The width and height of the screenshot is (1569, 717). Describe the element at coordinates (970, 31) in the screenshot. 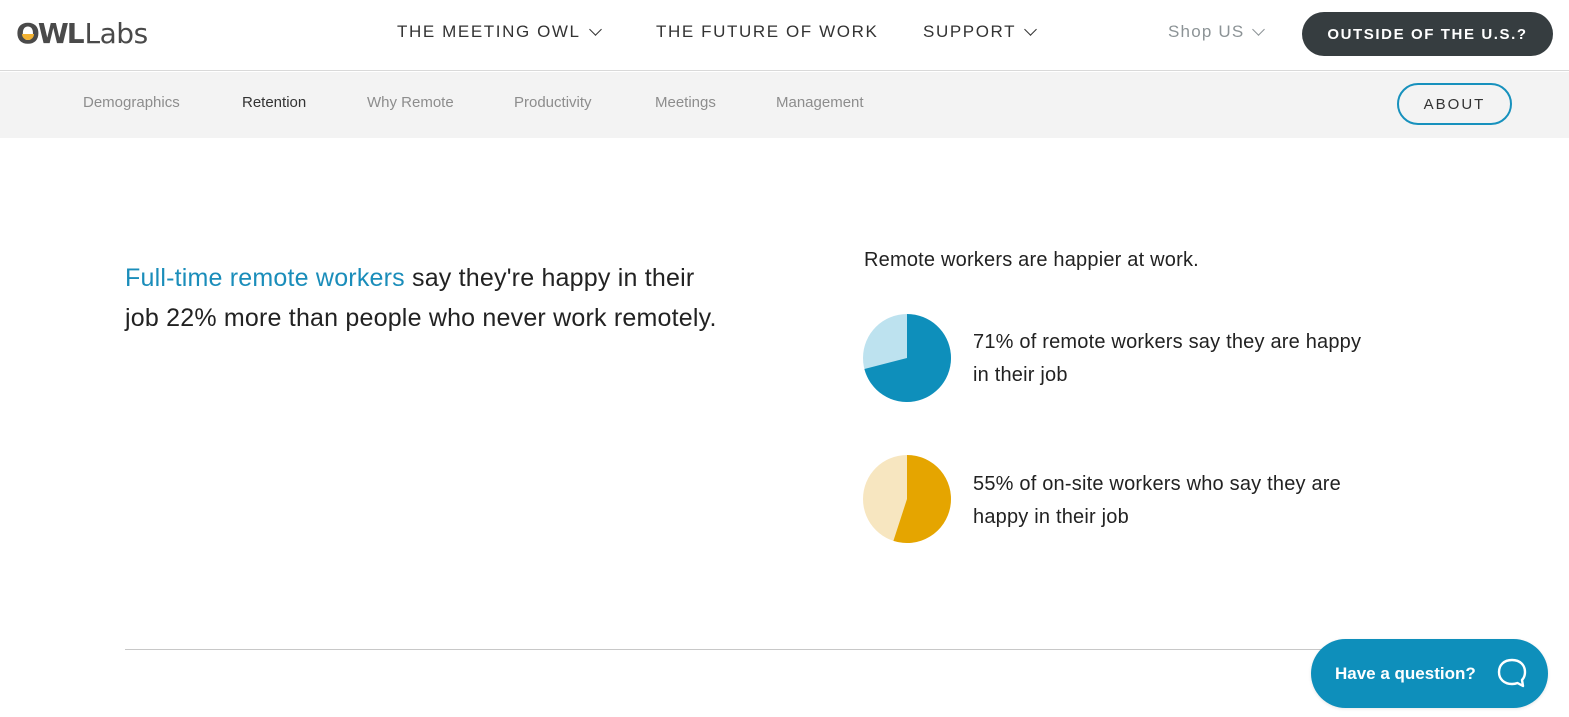

I see `nav-support-label: SUPPORT` at that location.